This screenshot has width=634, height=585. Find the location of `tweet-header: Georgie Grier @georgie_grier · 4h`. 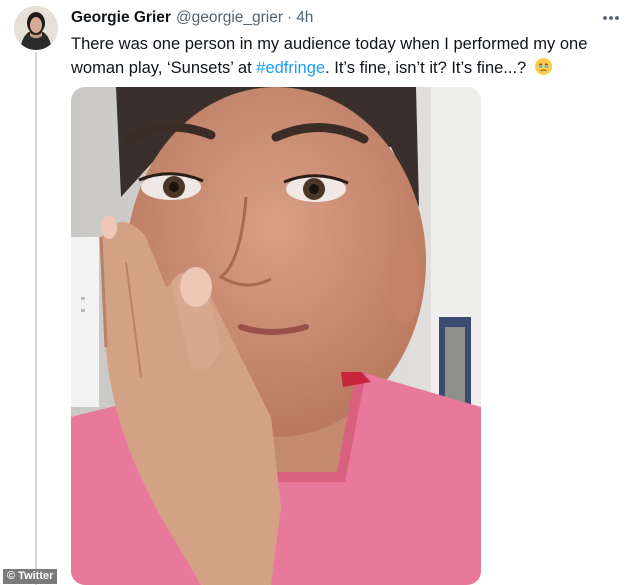

tweet-header: Georgie Grier @georgie_grier · 4h is located at coordinates (192, 18).